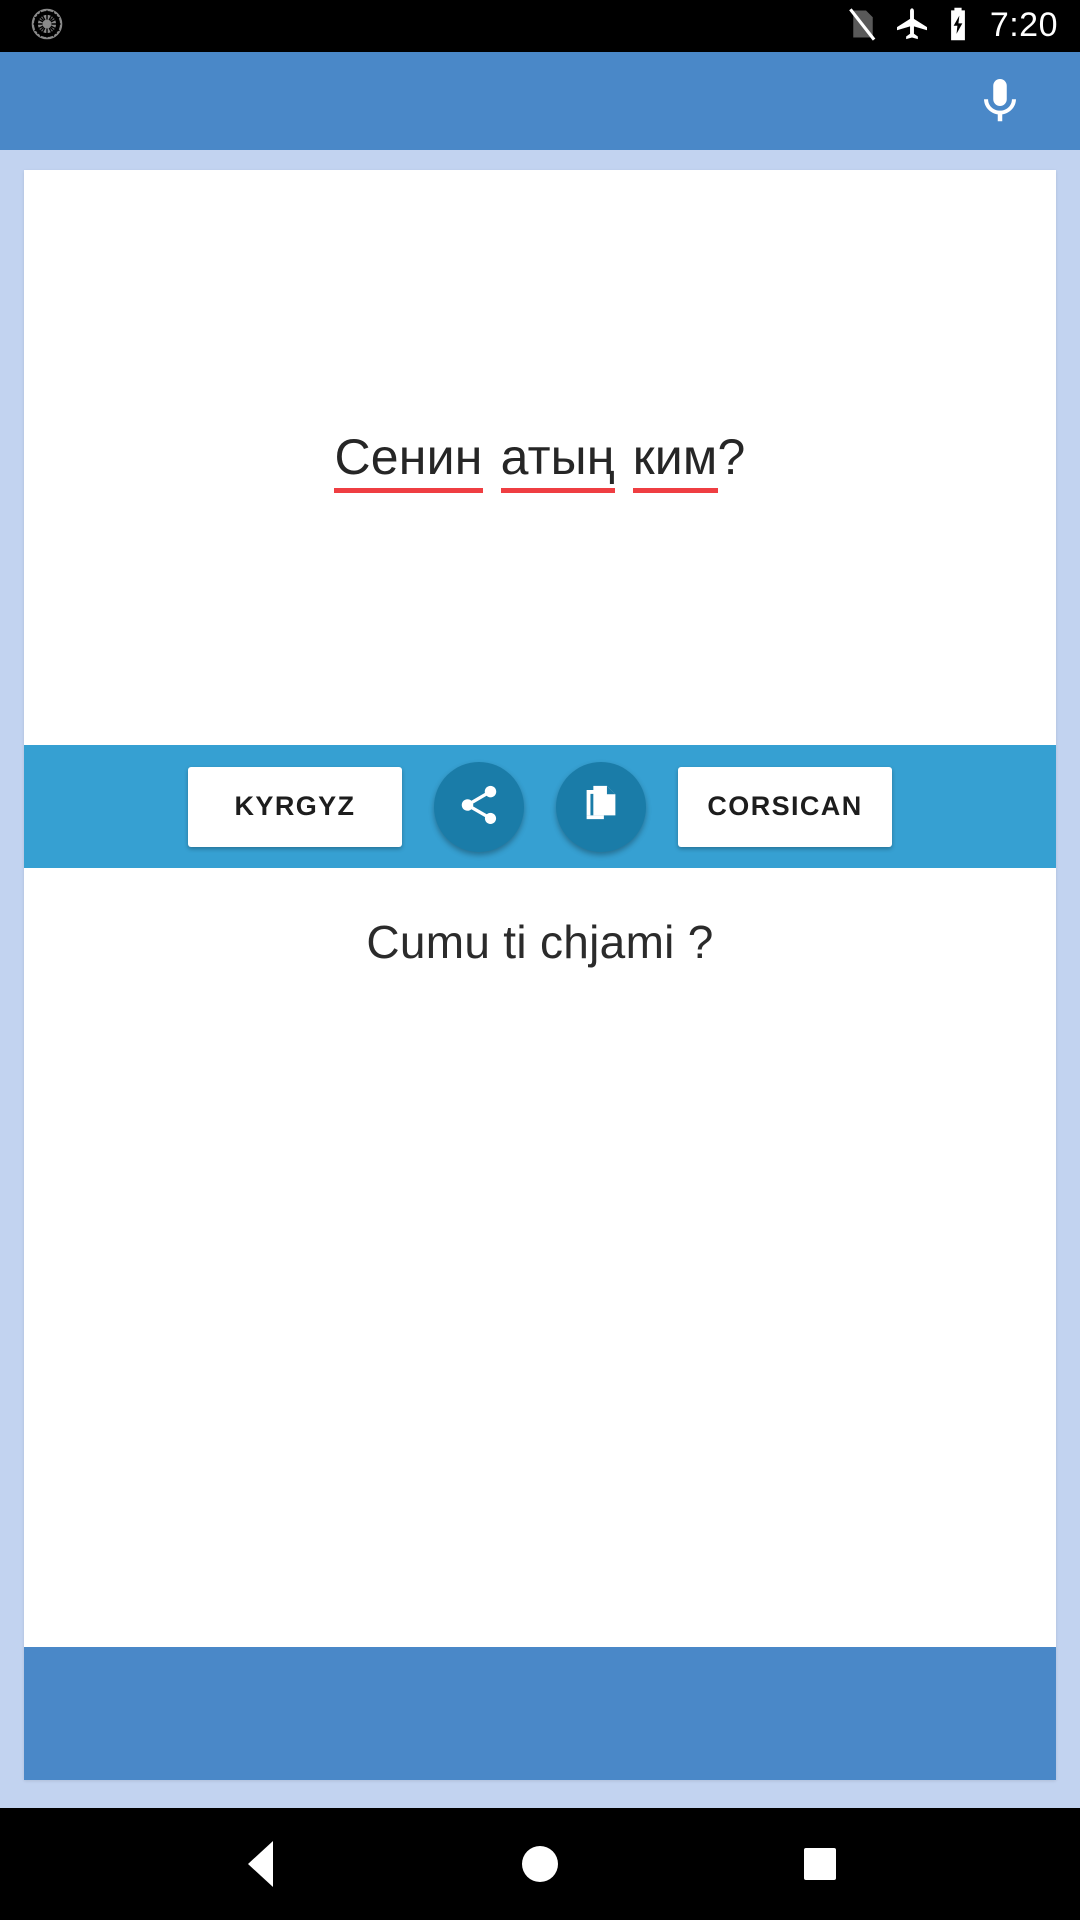 Image resolution: width=1080 pixels, height=1920 pixels. What do you see at coordinates (1000, 101) in the screenshot?
I see `microphone-icon` at bounding box center [1000, 101].